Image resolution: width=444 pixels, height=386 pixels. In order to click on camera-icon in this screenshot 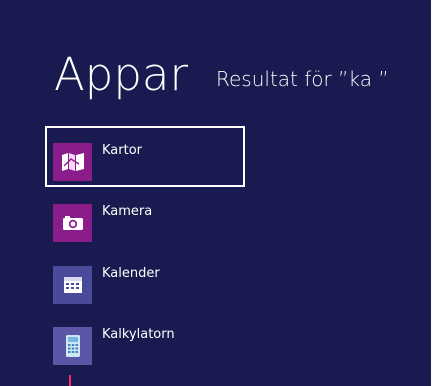, I will do `click(72, 223)`.